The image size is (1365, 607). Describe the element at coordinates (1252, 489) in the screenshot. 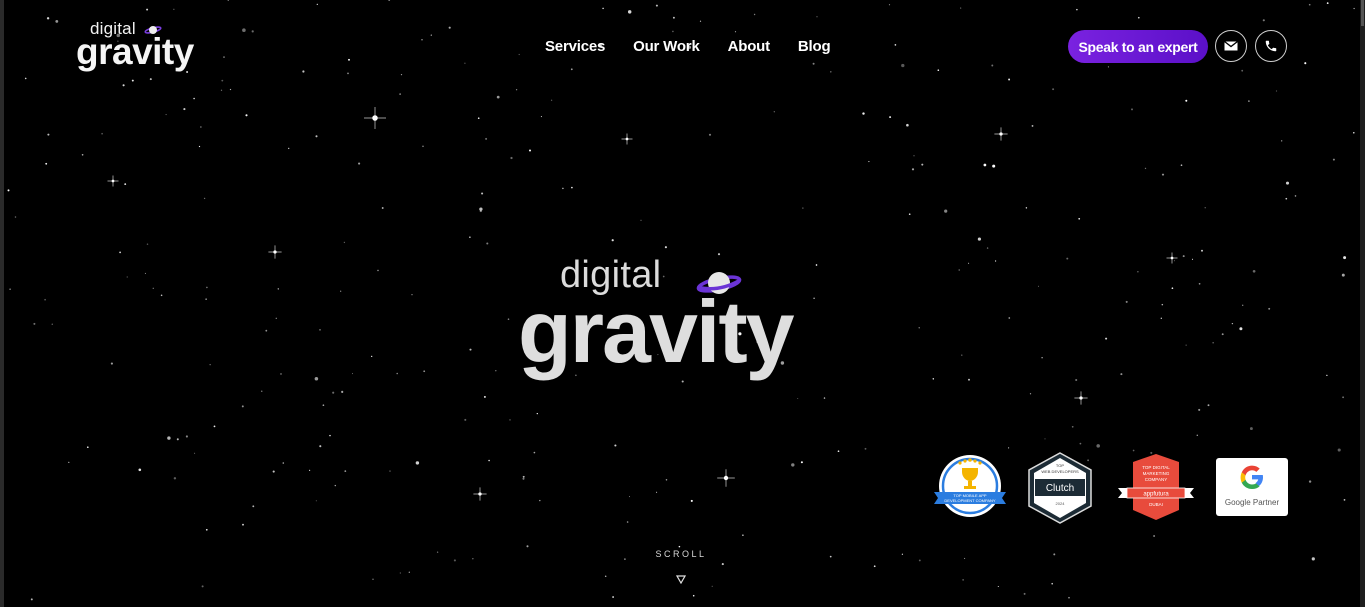

I see `badge-google-partner: Google Partner` at that location.